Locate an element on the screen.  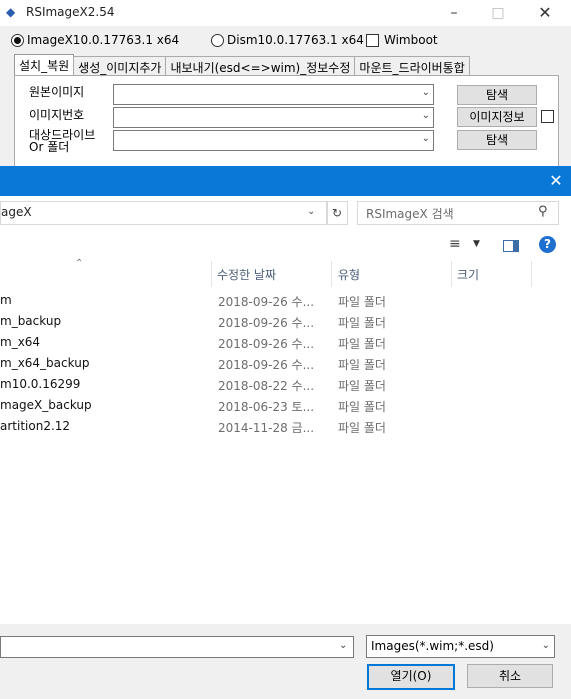
app-icon: ◆ is located at coordinates (11, 12).